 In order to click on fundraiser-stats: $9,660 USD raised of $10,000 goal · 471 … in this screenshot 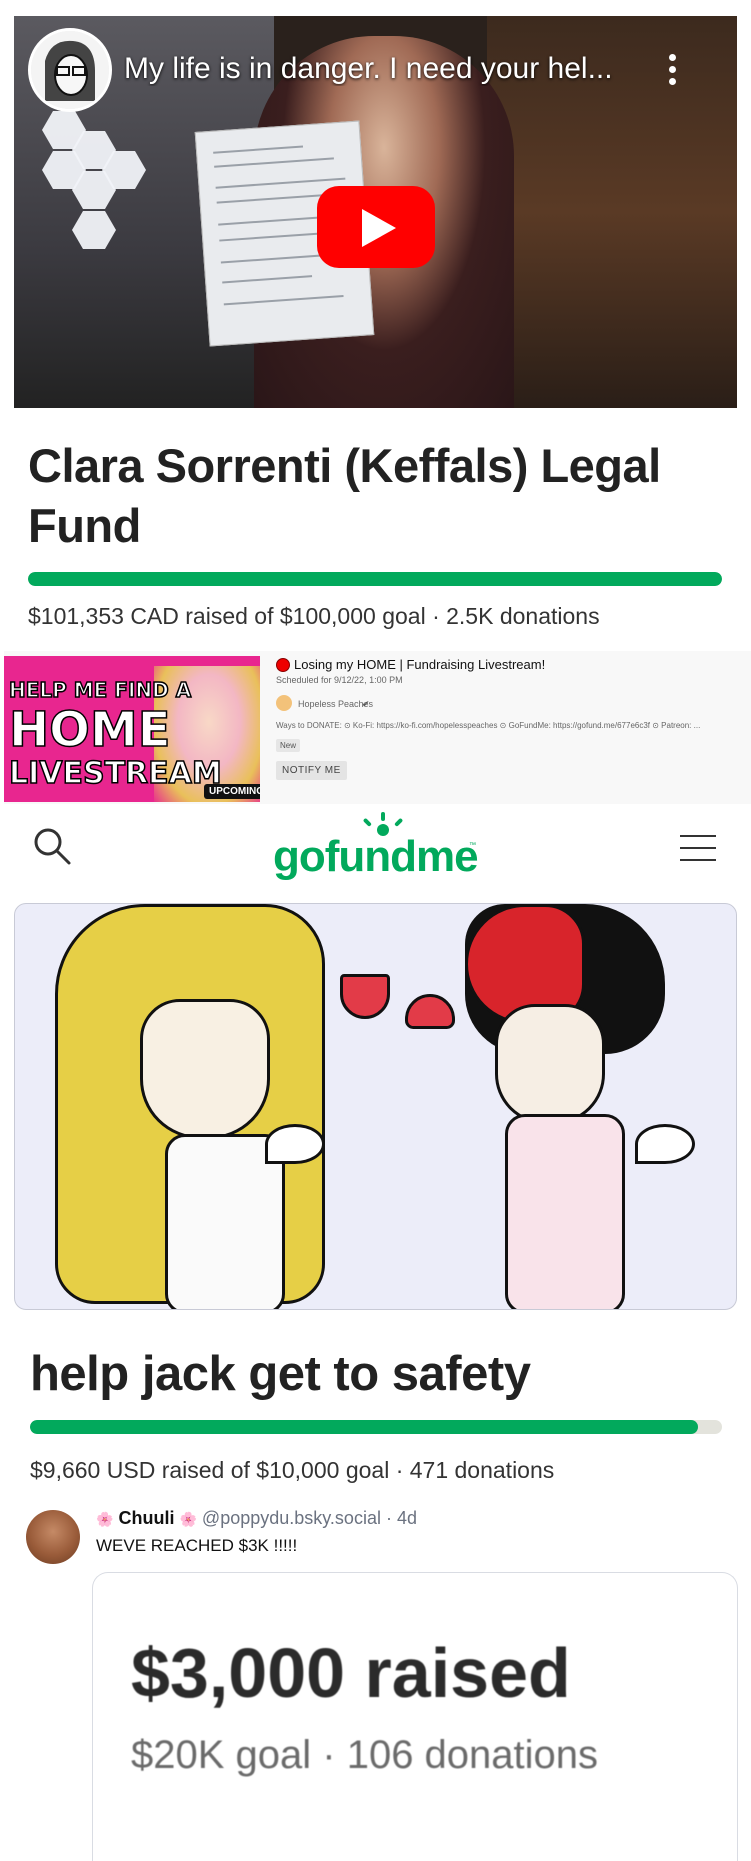, I will do `click(292, 1470)`.